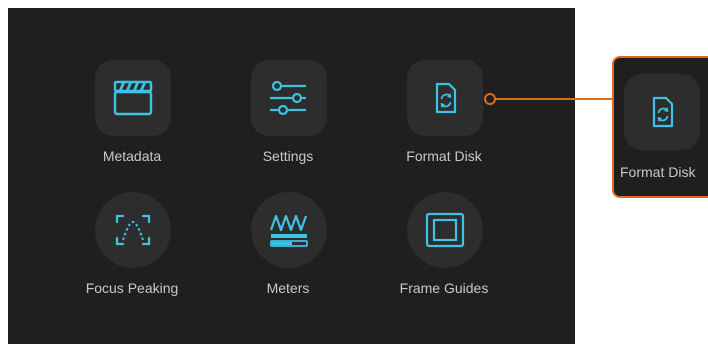 This screenshot has width=708, height=344. I want to click on settings-button, so click(289, 98).